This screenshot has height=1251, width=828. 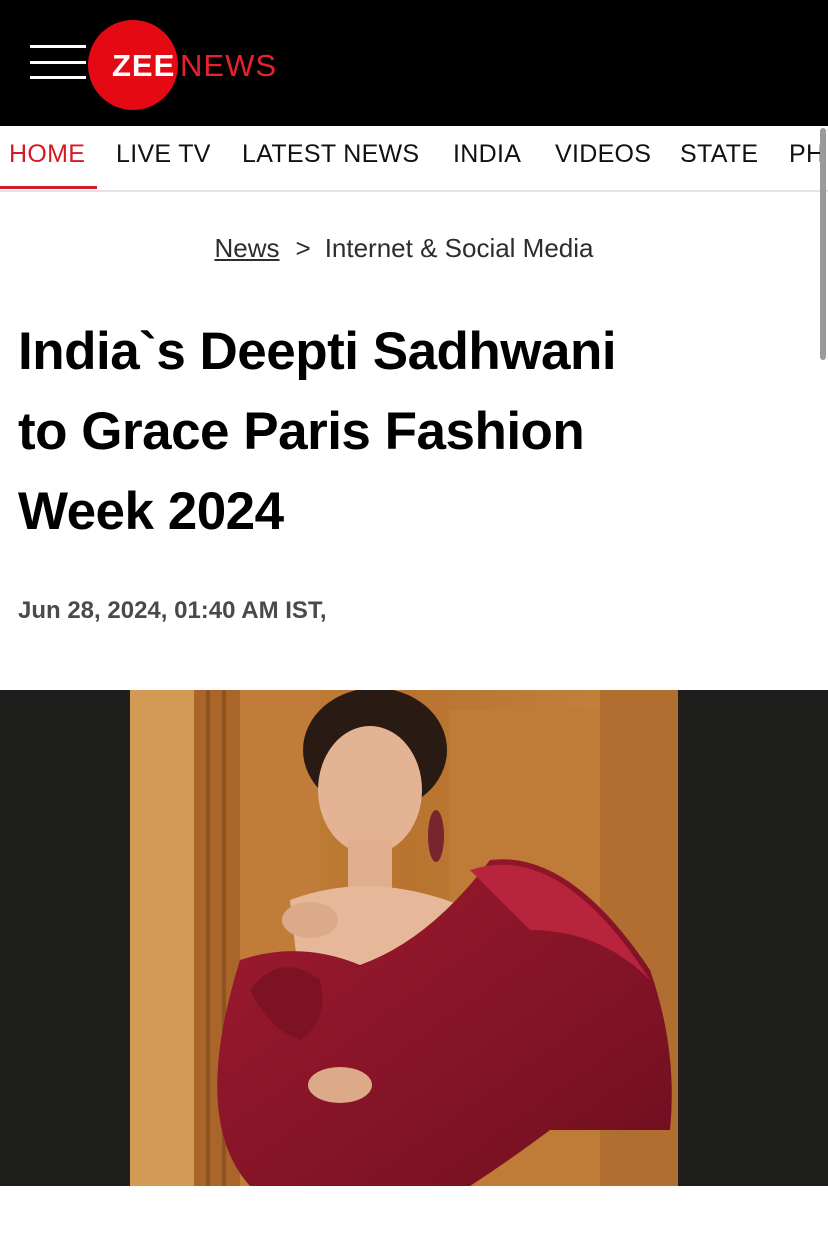 I want to click on nav-item-live-tv: LIVE TV, so click(x=163, y=154).